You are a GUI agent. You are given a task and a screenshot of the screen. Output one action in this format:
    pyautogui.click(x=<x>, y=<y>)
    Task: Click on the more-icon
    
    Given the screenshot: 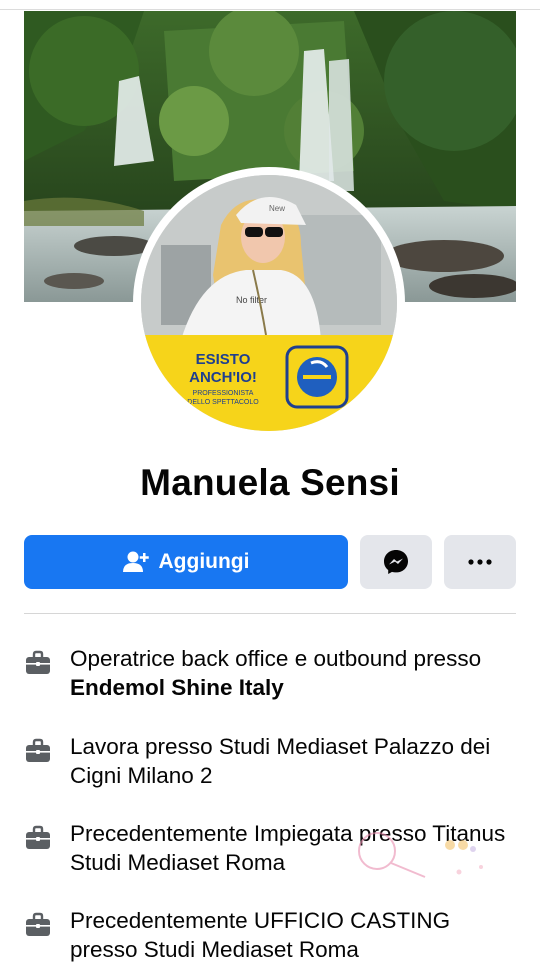 What is the action you would take?
    pyautogui.click(x=480, y=562)
    